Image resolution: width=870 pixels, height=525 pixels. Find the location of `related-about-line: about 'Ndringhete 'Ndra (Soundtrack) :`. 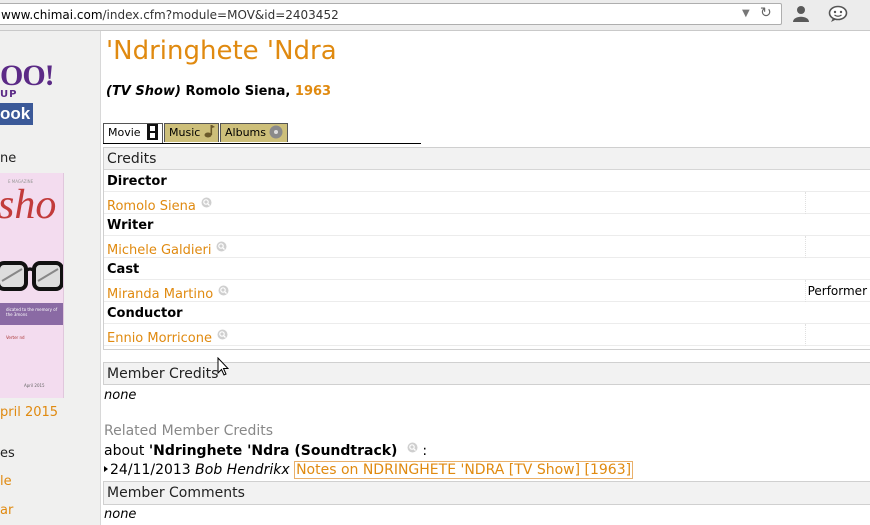

related-about-line: about 'Ndringhete 'Ndra (Soundtrack) : is located at coordinates (265, 450).